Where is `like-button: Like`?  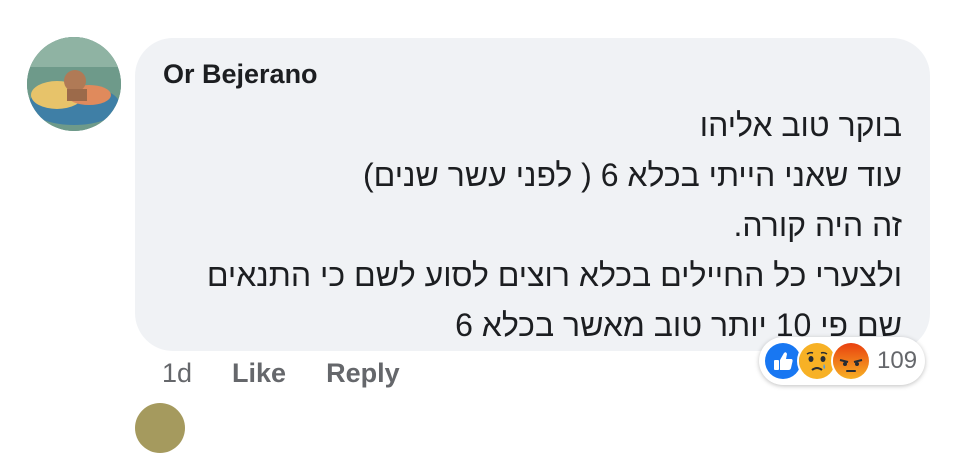
like-button: Like is located at coordinates (259, 373).